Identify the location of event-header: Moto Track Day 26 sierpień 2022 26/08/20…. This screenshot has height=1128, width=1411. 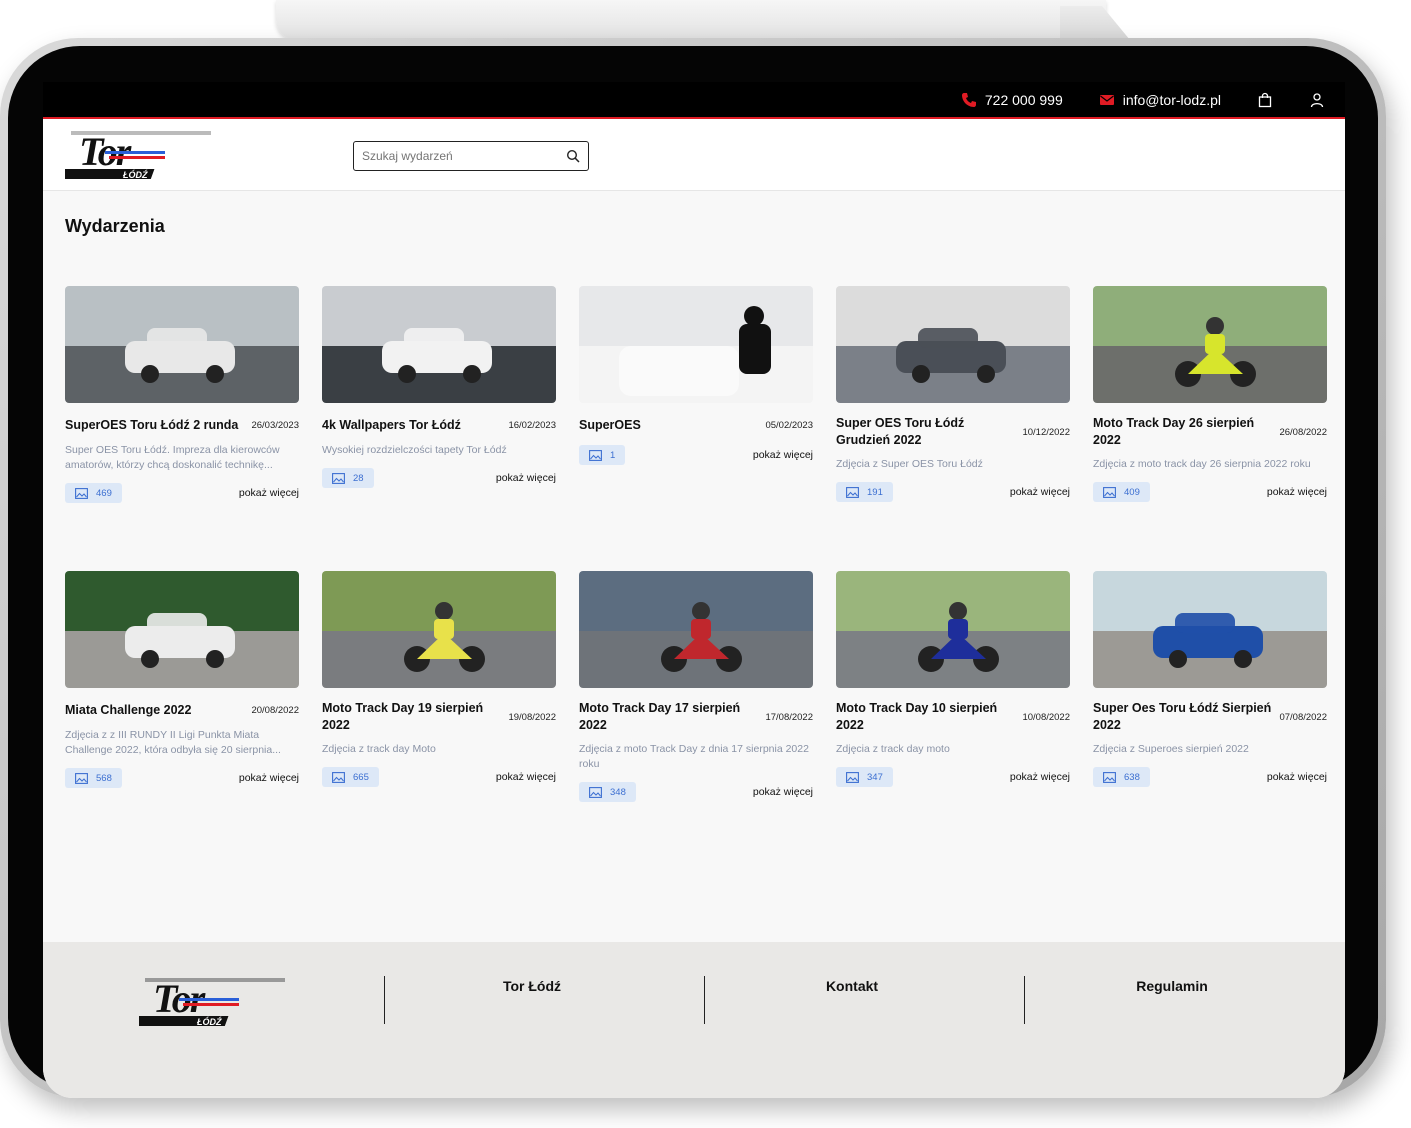
(1210, 432).